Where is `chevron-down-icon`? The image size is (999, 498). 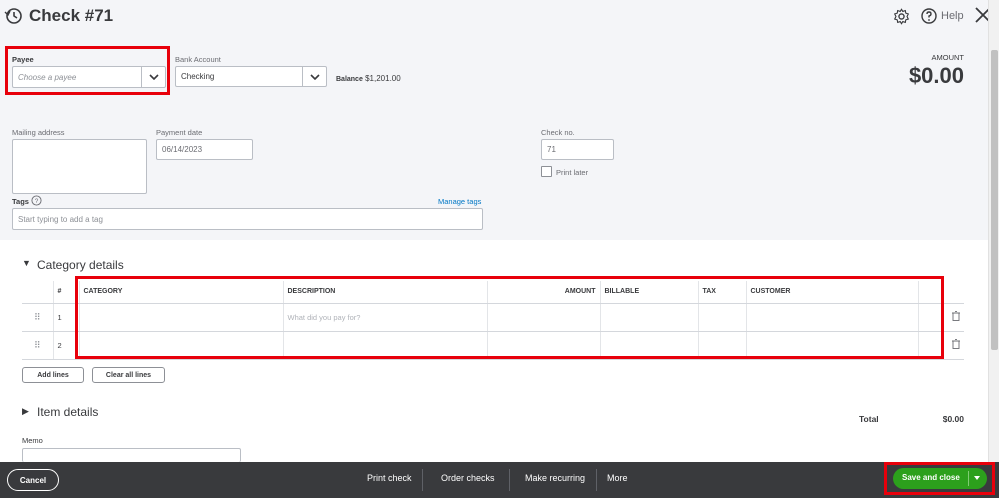 chevron-down-icon is located at coordinates (314, 76).